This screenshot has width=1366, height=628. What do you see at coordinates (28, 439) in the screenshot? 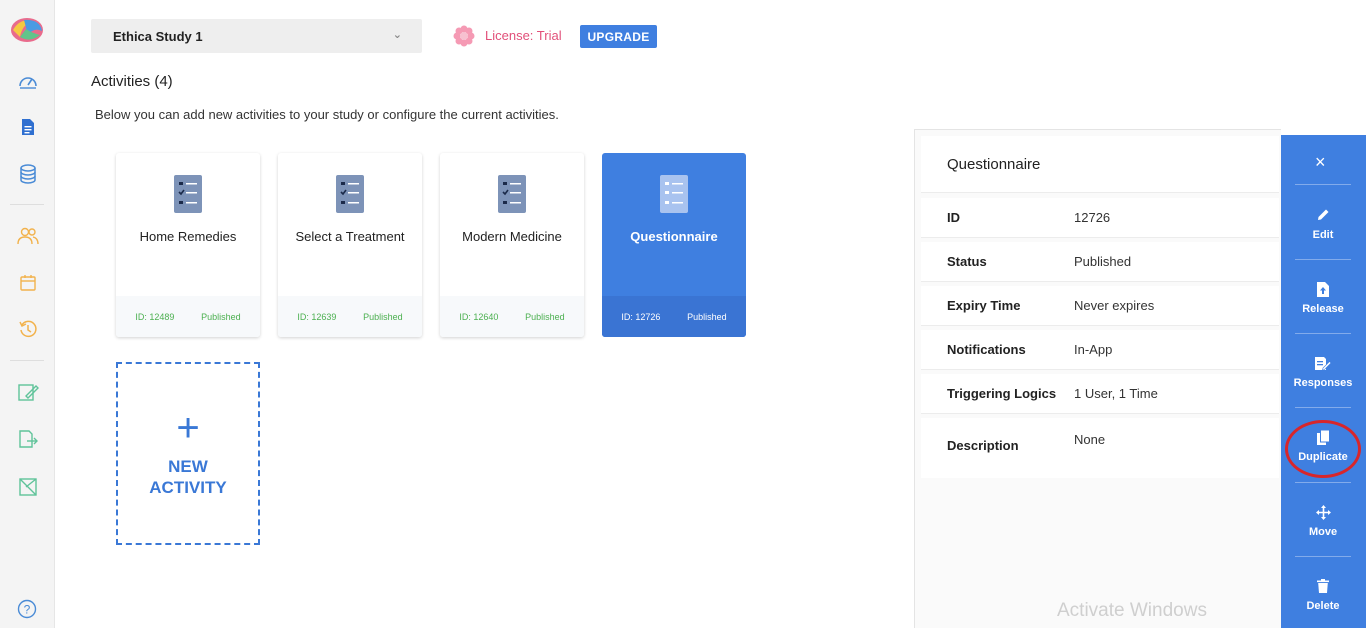
I see `export-icon` at bounding box center [28, 439].